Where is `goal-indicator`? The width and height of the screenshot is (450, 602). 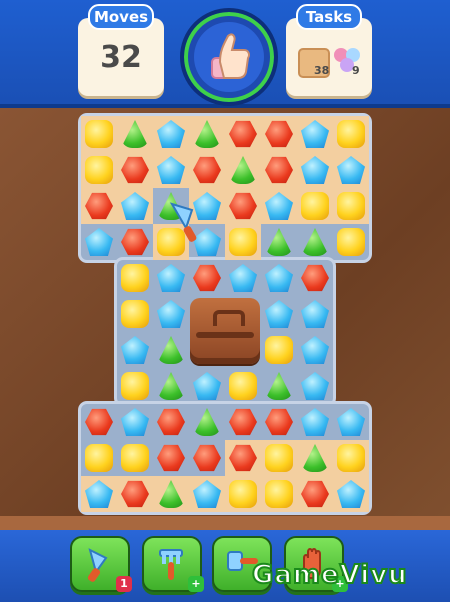
goal-indicator is located at coordinates (229, 57).